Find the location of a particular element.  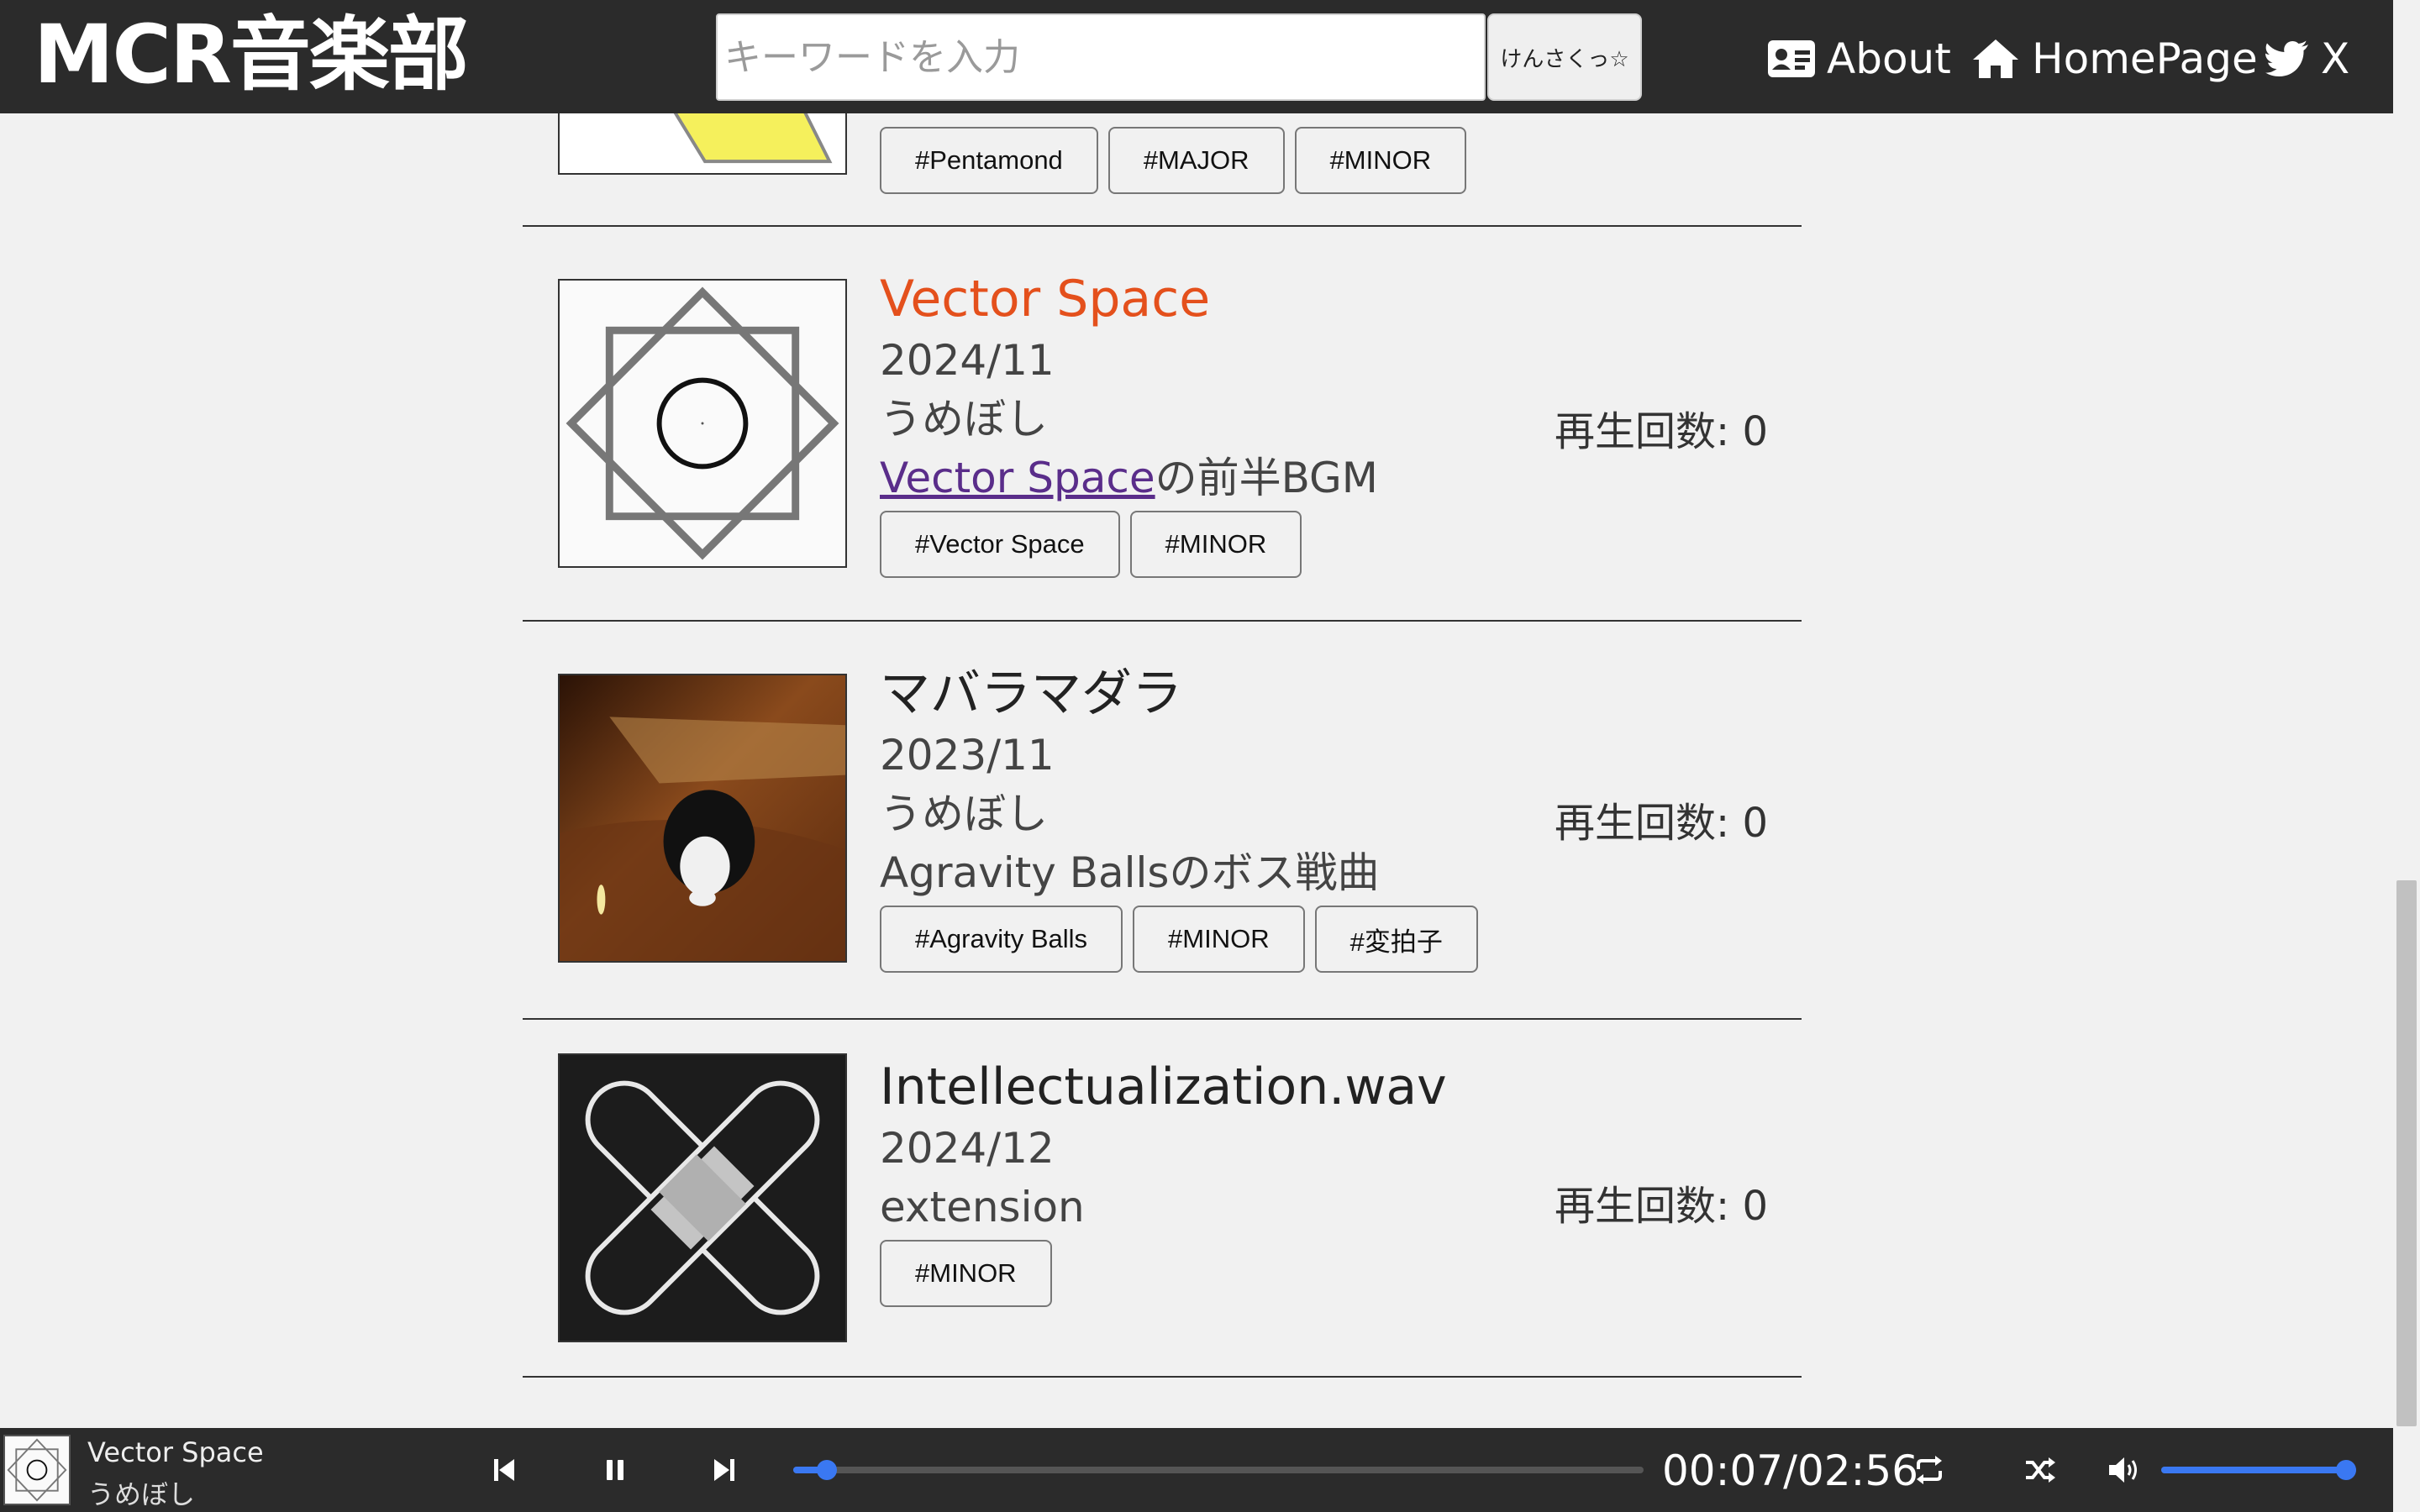

now-playing-title: Vector Space is located at coordinates (176, 1452).